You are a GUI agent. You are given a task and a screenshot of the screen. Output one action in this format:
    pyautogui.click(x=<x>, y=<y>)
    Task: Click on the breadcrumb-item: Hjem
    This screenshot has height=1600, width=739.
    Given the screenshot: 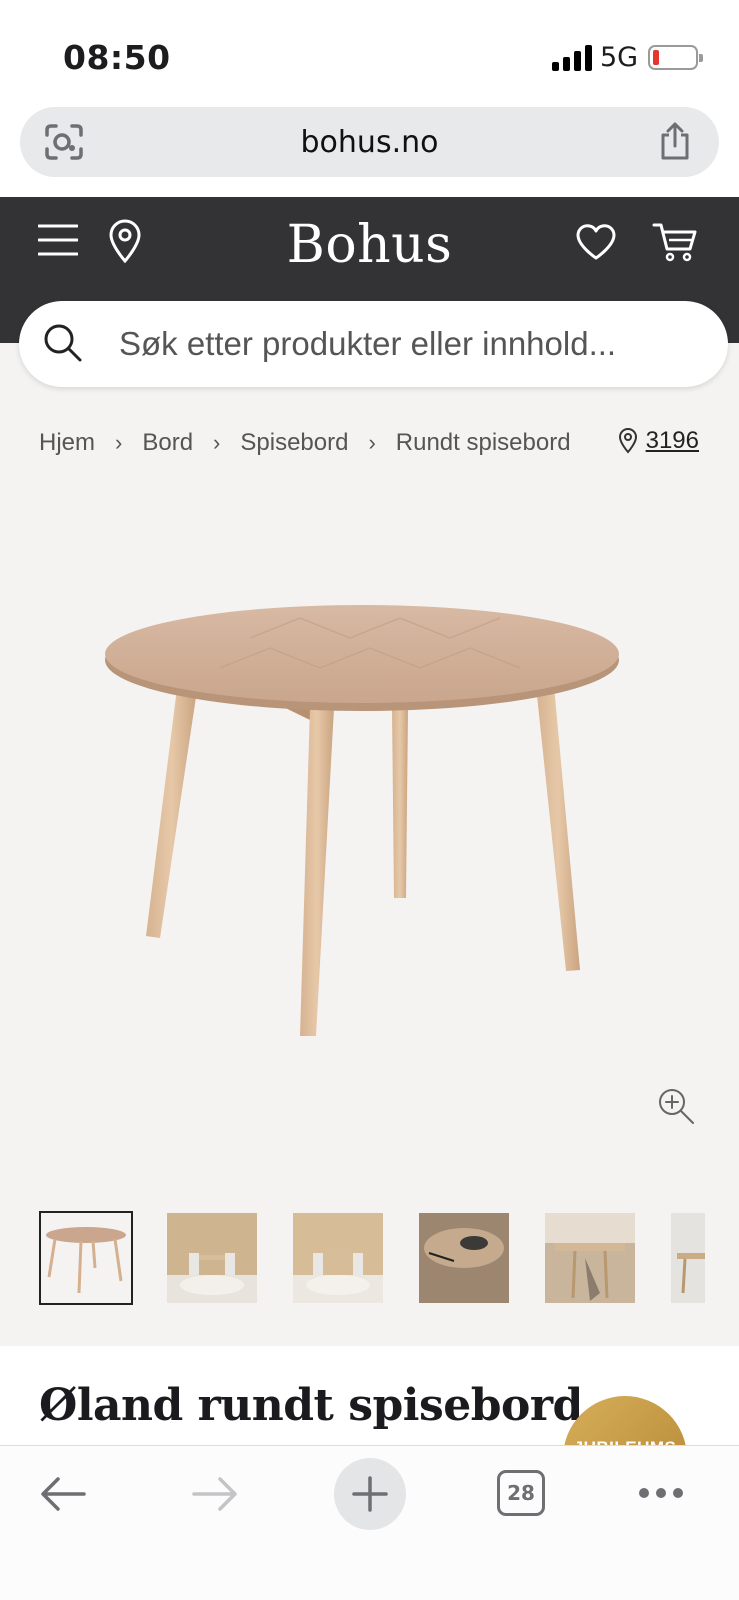 What is the action you would take?
    pyautogui.click(x=67, y=443)
    